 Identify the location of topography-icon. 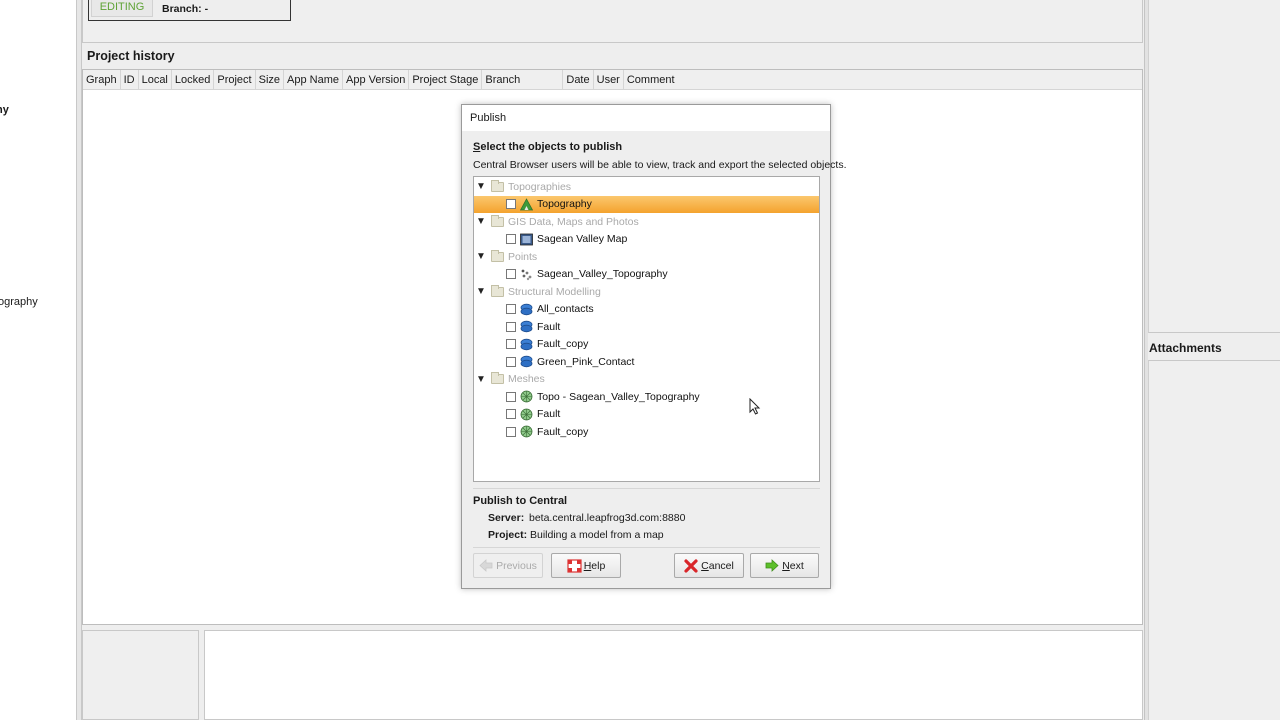
(526, 204).